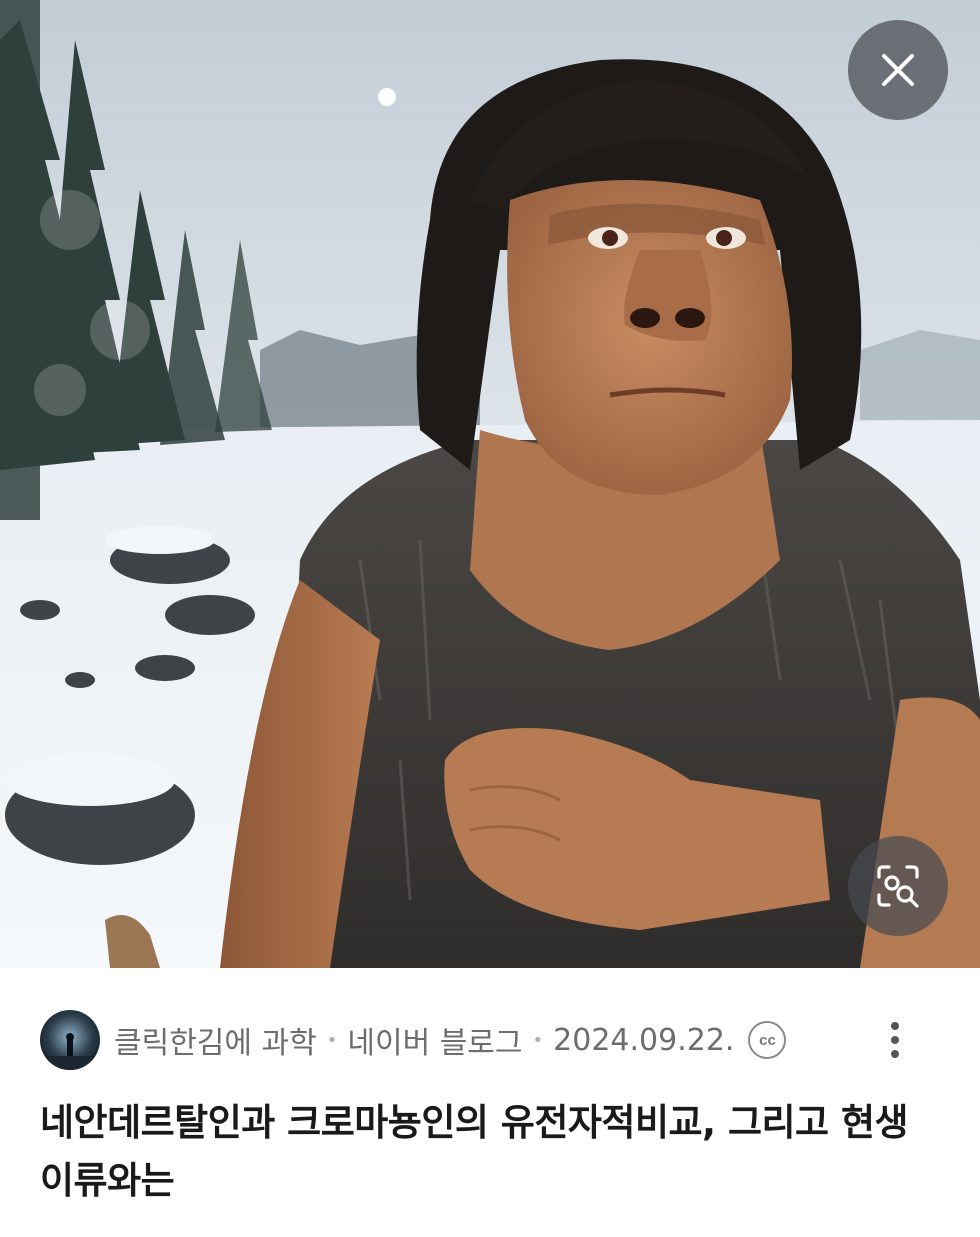 Image resolution: width=980 pixels, height=1237 pixels. I want to click on close-icon, so click(898, 70).